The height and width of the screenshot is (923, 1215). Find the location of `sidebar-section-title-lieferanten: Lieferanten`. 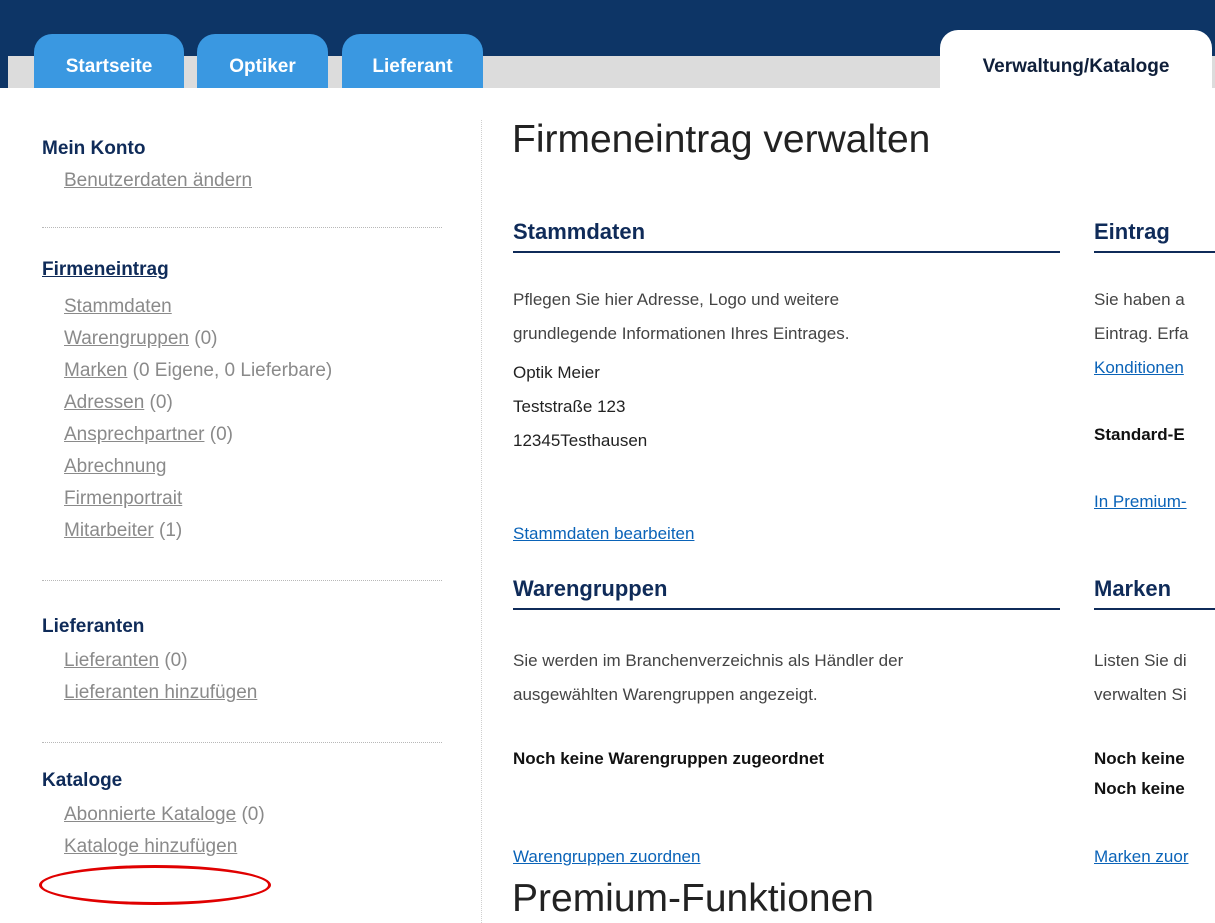

sidebar-section-title-lieferanten: Lieferanten is located at coordinates (93, 626).